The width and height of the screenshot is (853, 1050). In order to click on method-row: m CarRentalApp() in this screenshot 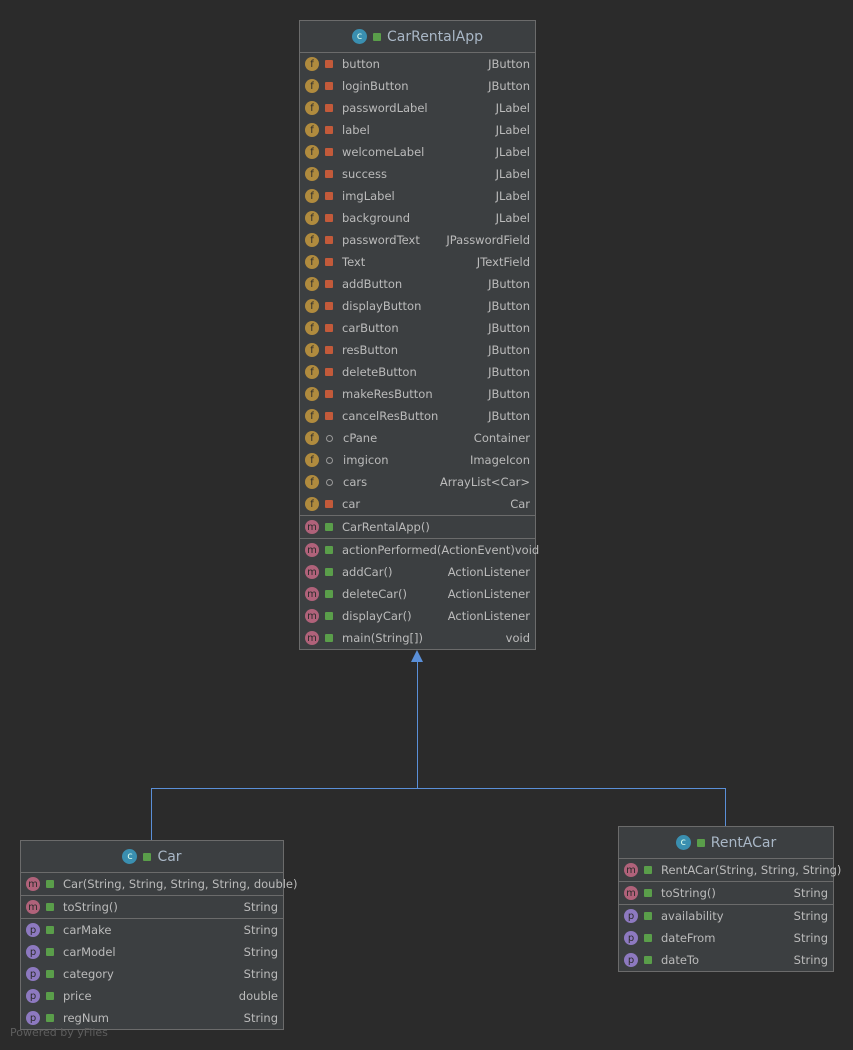, I will do `click(417, 527)`.